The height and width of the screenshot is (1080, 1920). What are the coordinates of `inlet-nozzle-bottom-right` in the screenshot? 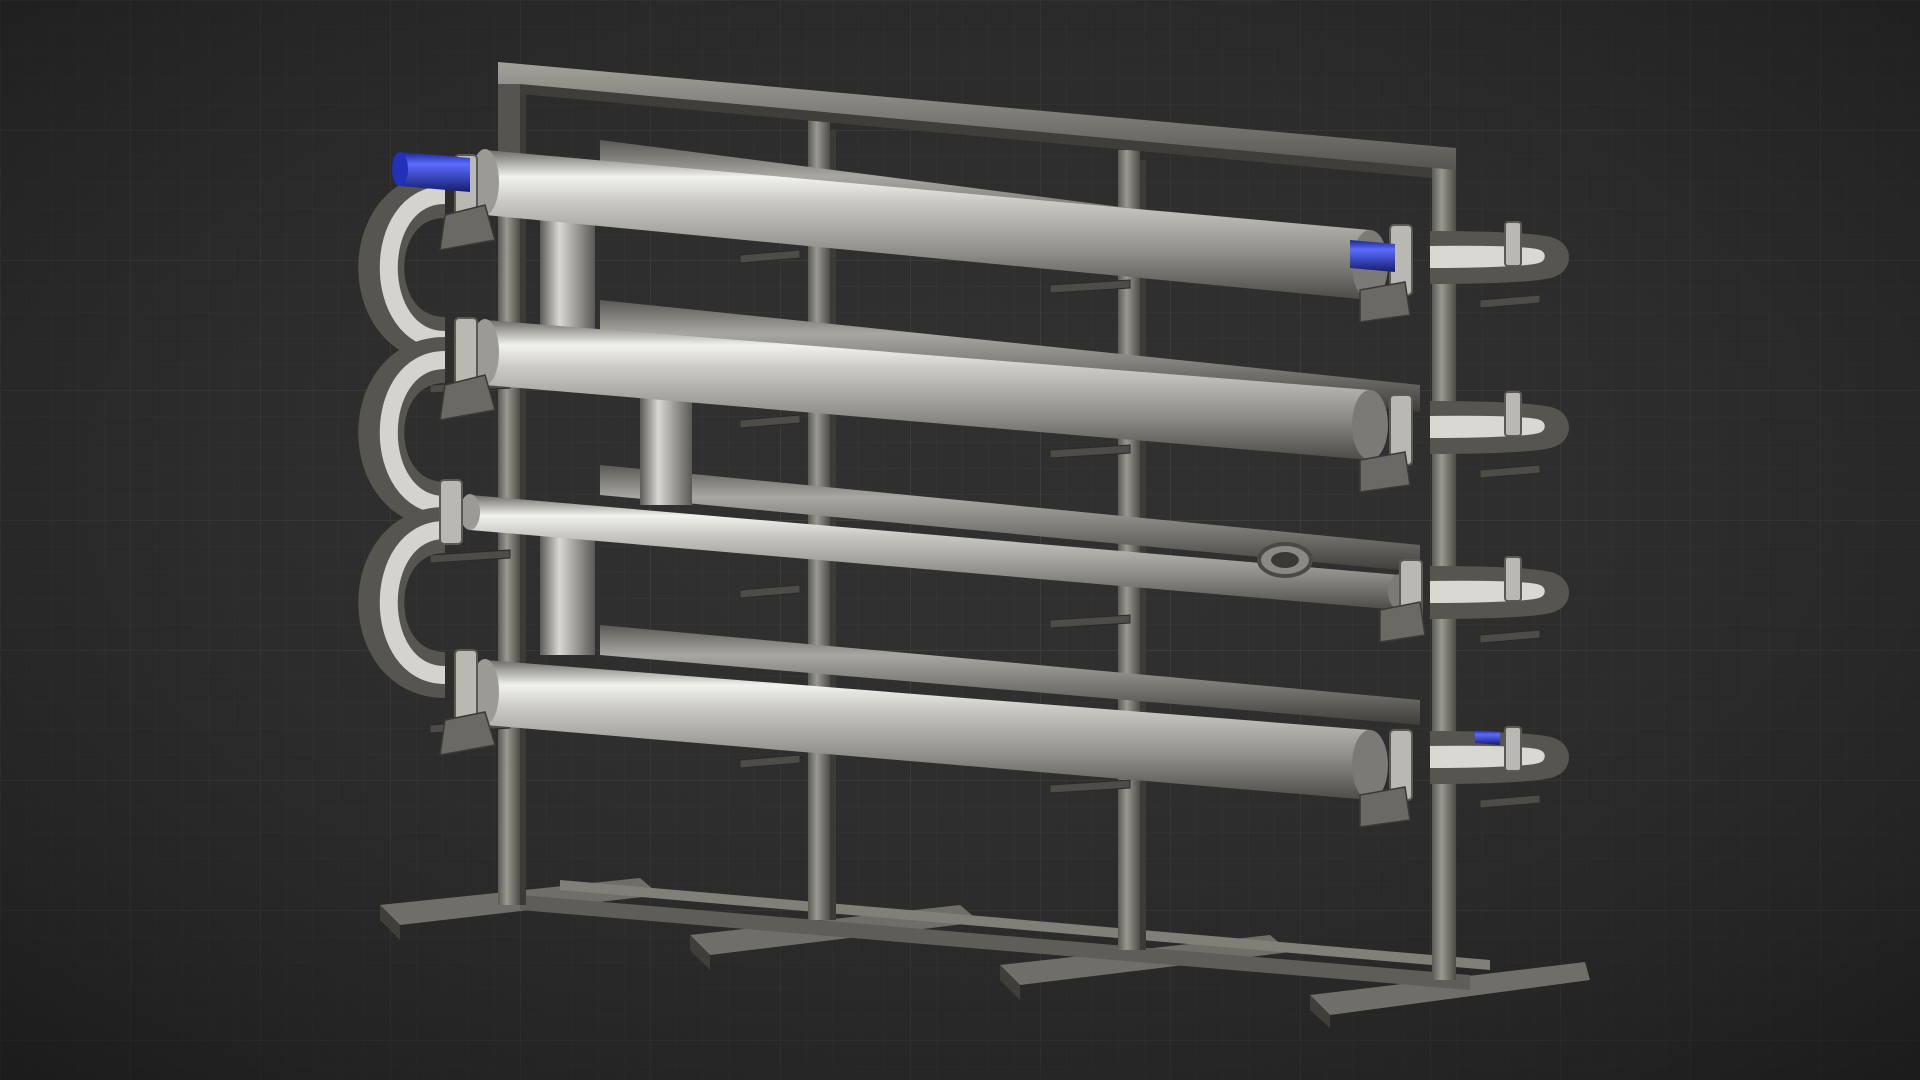 It's located at (1487, 737).